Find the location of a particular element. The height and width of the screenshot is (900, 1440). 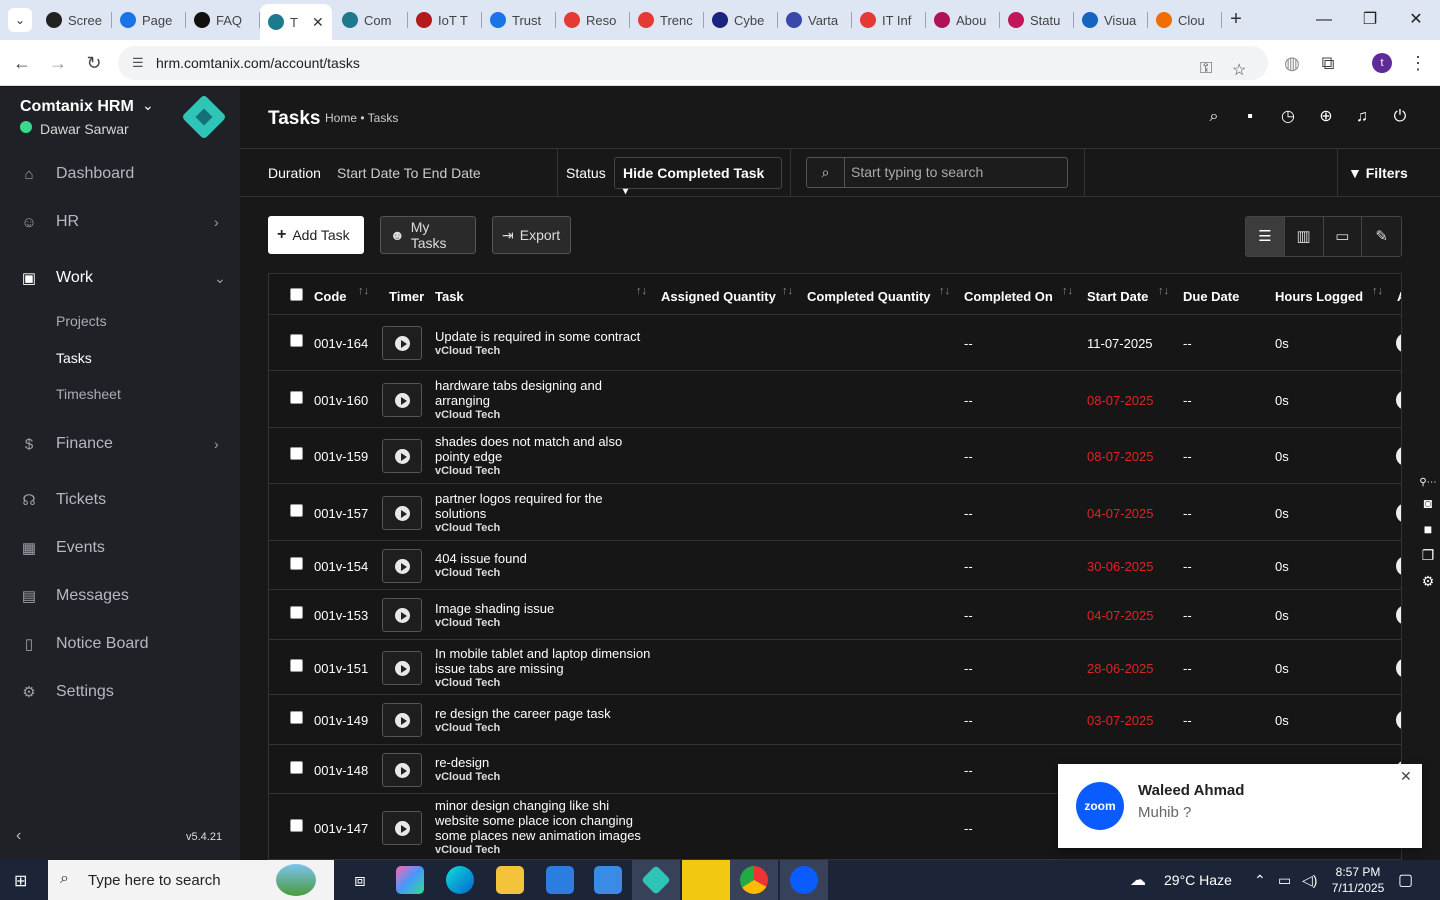

network-icon: ▭ is located at coordinates (1284, 880).